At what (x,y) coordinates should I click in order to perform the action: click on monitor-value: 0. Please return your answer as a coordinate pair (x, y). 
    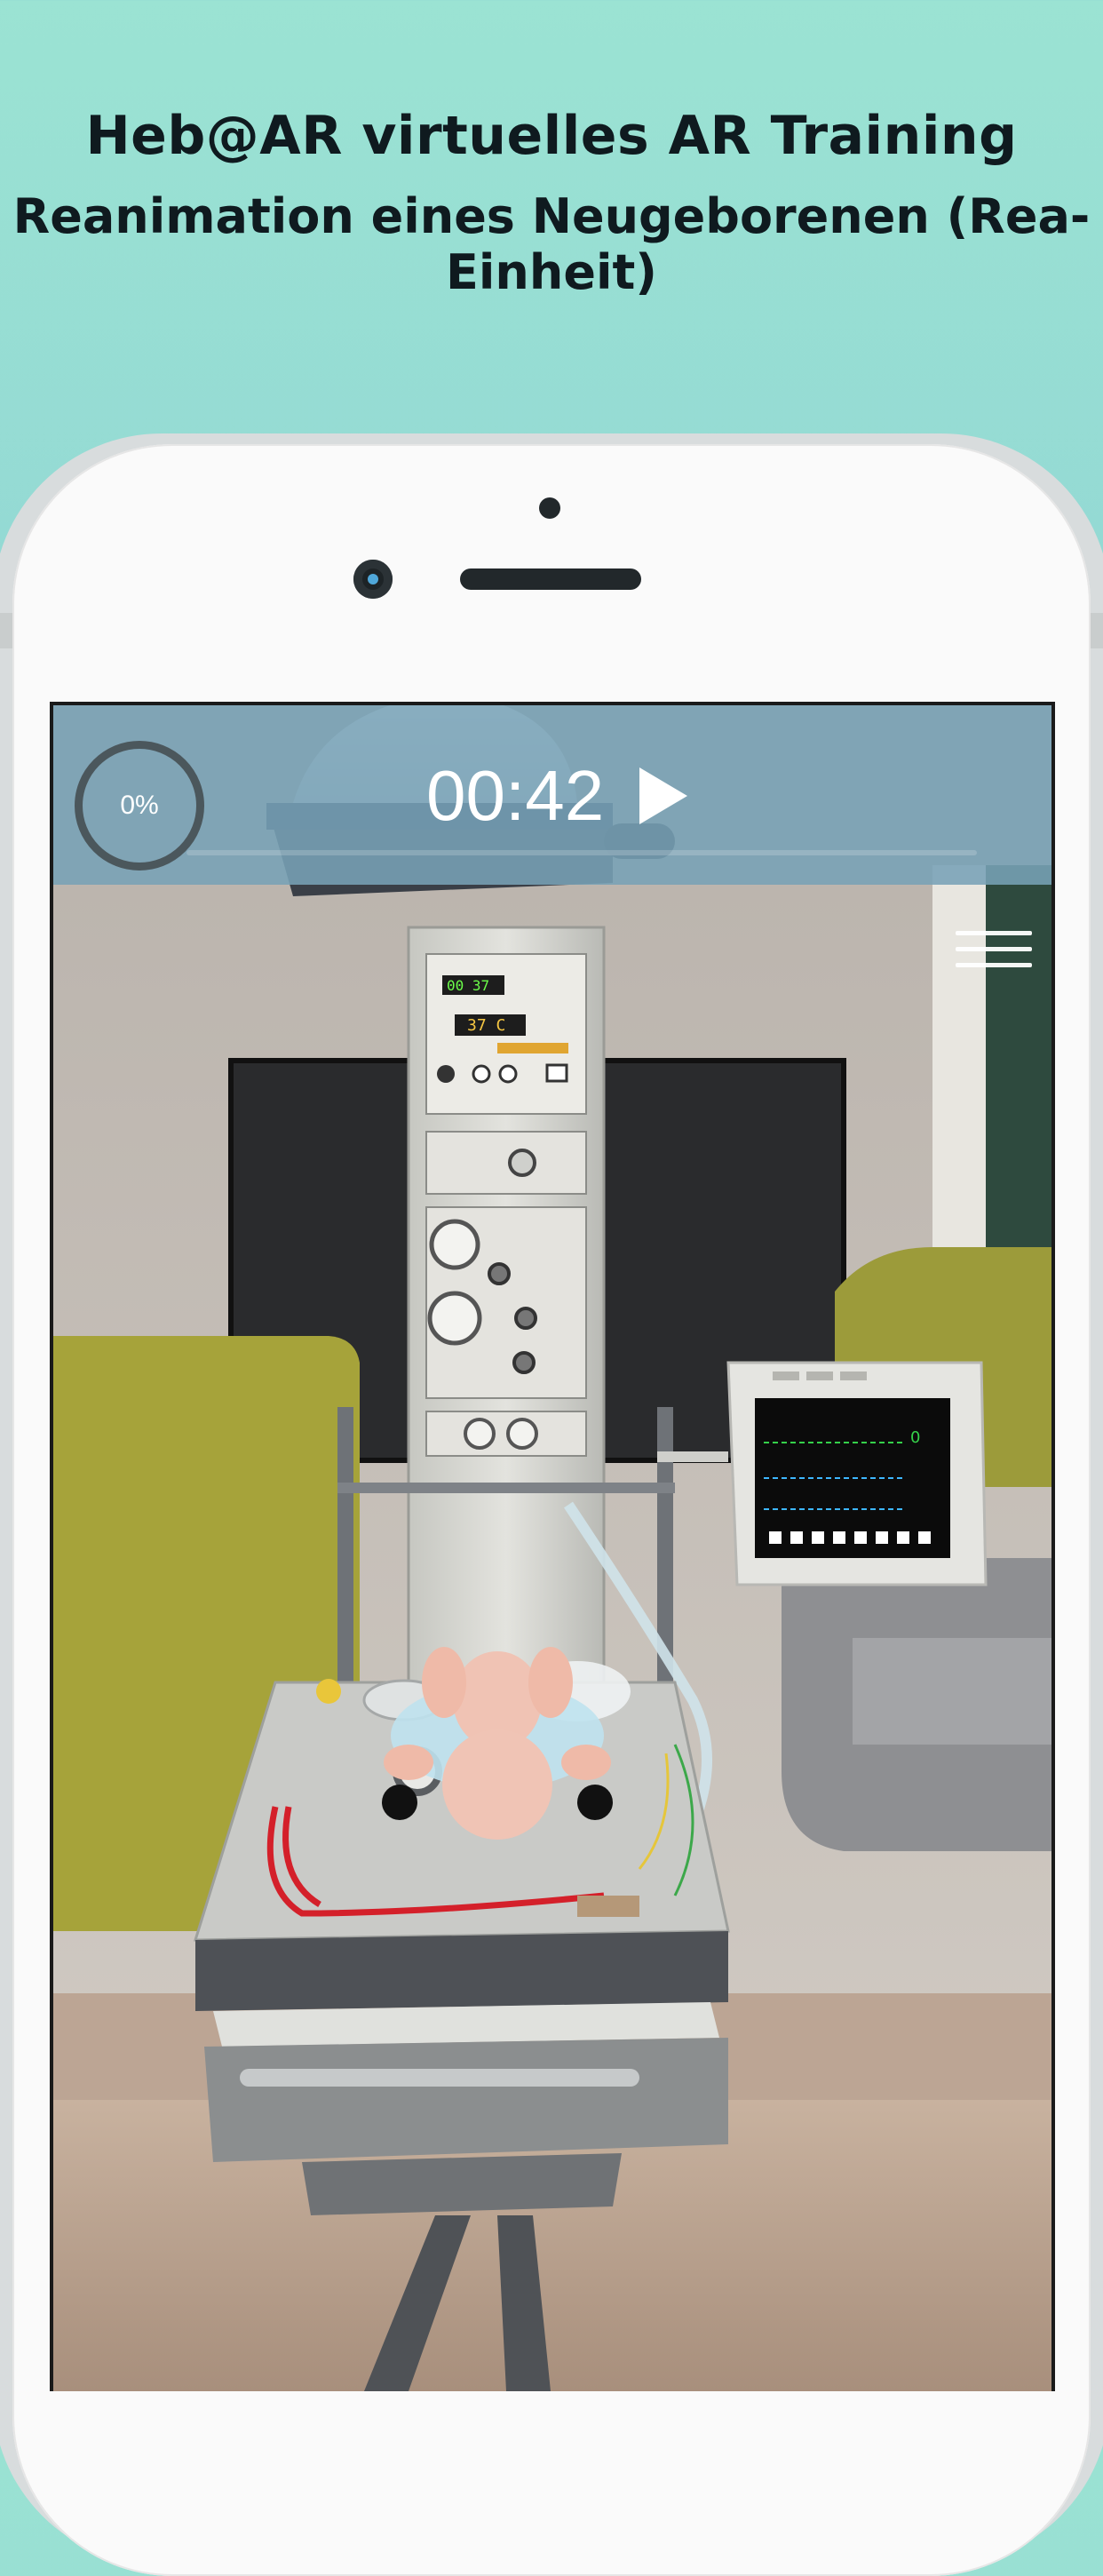
    Looking at the image, I should click on (915, 1437).